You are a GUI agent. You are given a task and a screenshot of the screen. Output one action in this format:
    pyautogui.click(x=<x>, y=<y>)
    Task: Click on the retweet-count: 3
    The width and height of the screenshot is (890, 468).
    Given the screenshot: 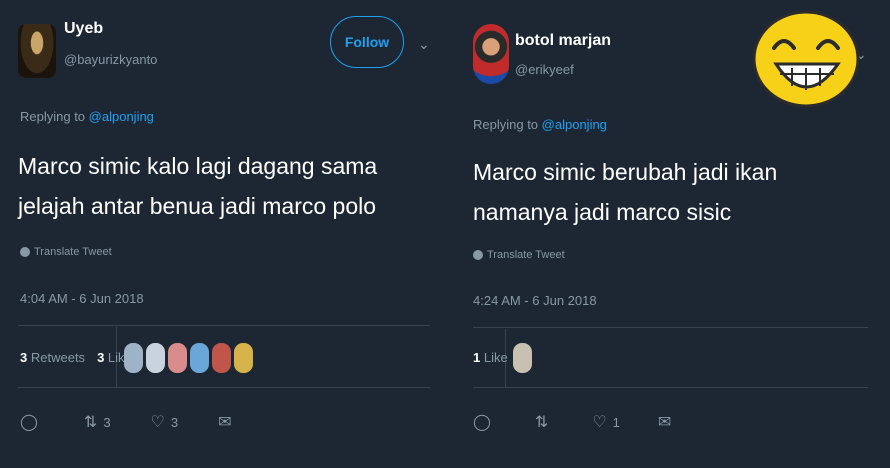 What is the action you would take?
    pyautogui.click(x=107, y=422)
    